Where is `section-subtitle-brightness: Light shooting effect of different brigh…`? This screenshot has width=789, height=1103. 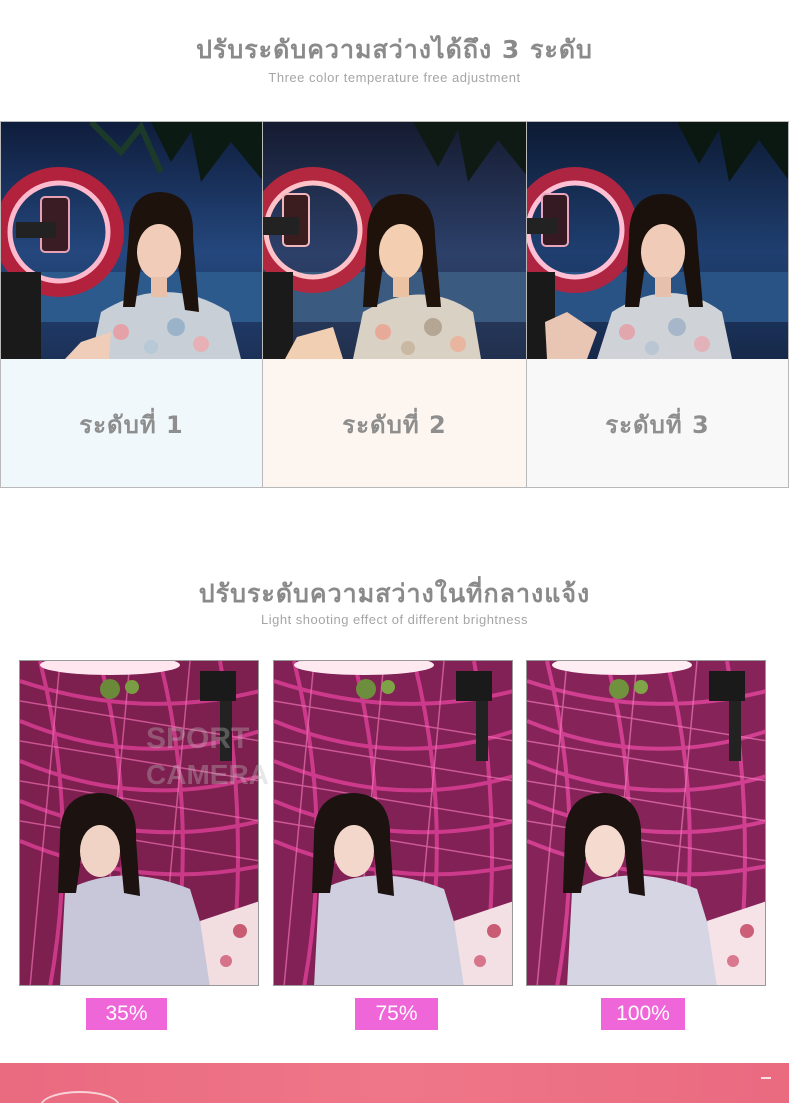
section-subtitle-brightness: Light shooting effect of different brigh… is located at coordinates (394, 619).